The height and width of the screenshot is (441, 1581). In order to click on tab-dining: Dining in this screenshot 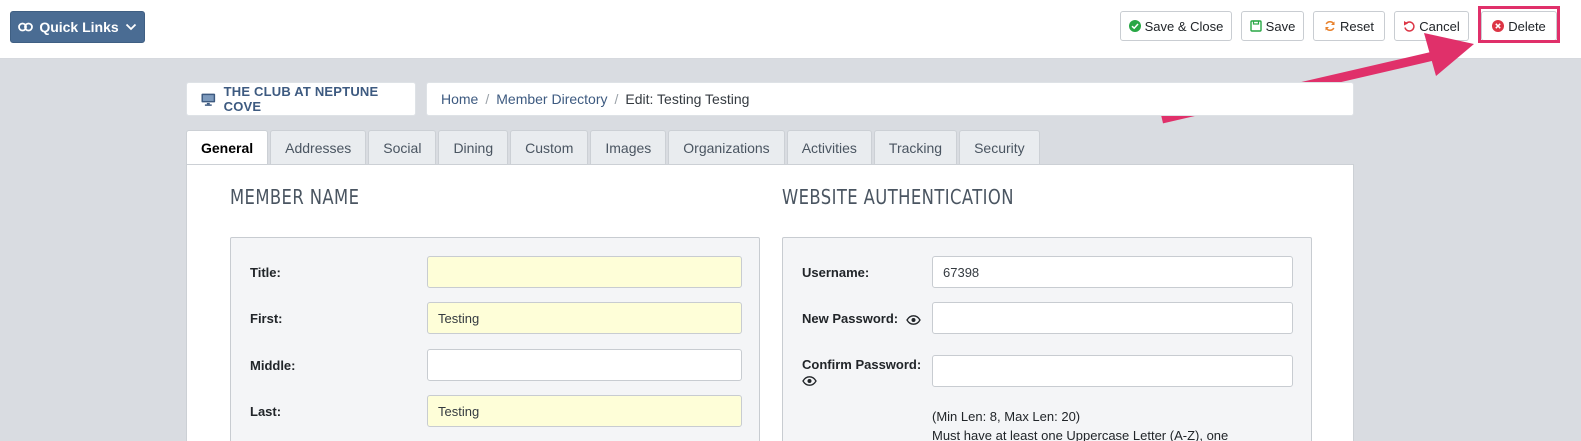, I will do `click(473, 147)`.